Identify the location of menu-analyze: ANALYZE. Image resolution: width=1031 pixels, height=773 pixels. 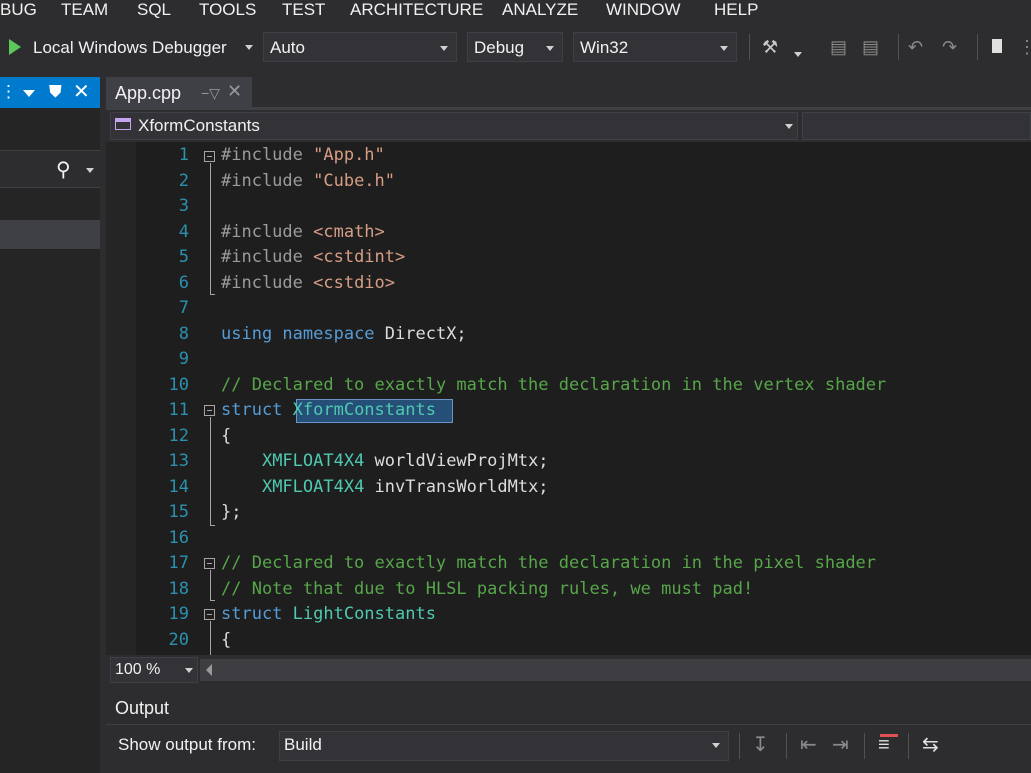
(540, 10).